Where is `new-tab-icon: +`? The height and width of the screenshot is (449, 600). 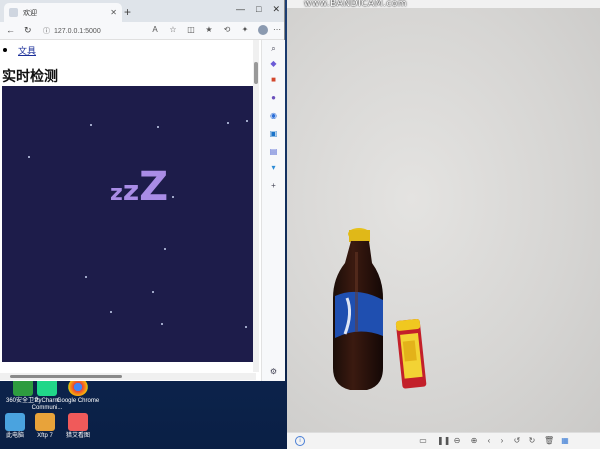 new-tab-icon: + is located at coordinates (127, 12).